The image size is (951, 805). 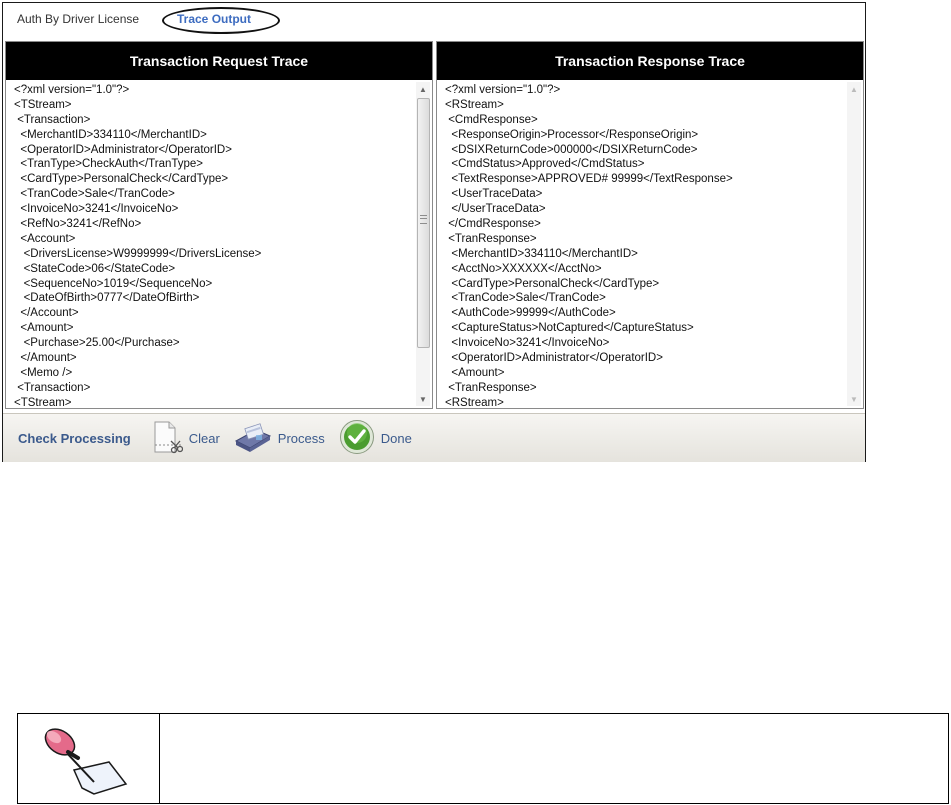 What do you see at coordinates (214, 19) in the screenshot?
I see `tab-trace-output: Trace Output` at bounding box center [214, 19].